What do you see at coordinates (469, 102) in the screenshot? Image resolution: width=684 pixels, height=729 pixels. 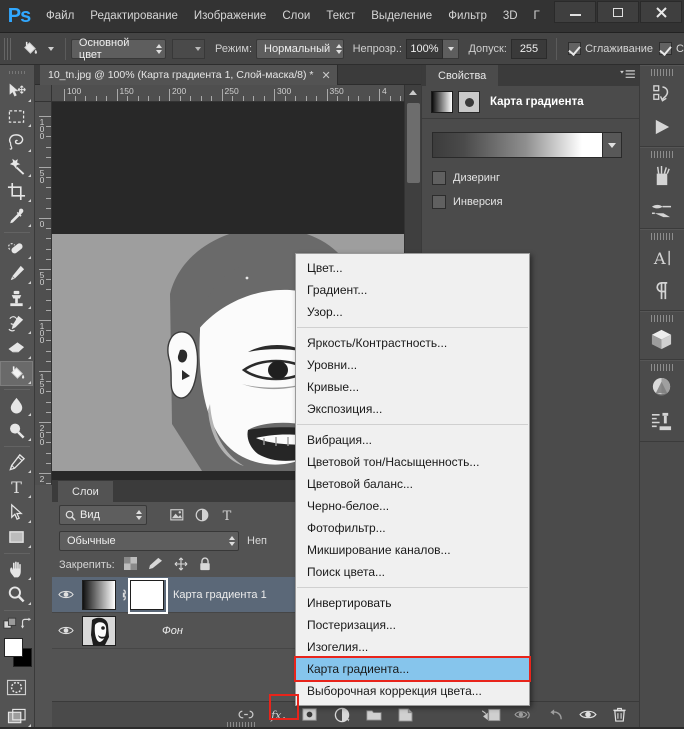 I see `mask-thumbnail` at bounding box center [469, 102].